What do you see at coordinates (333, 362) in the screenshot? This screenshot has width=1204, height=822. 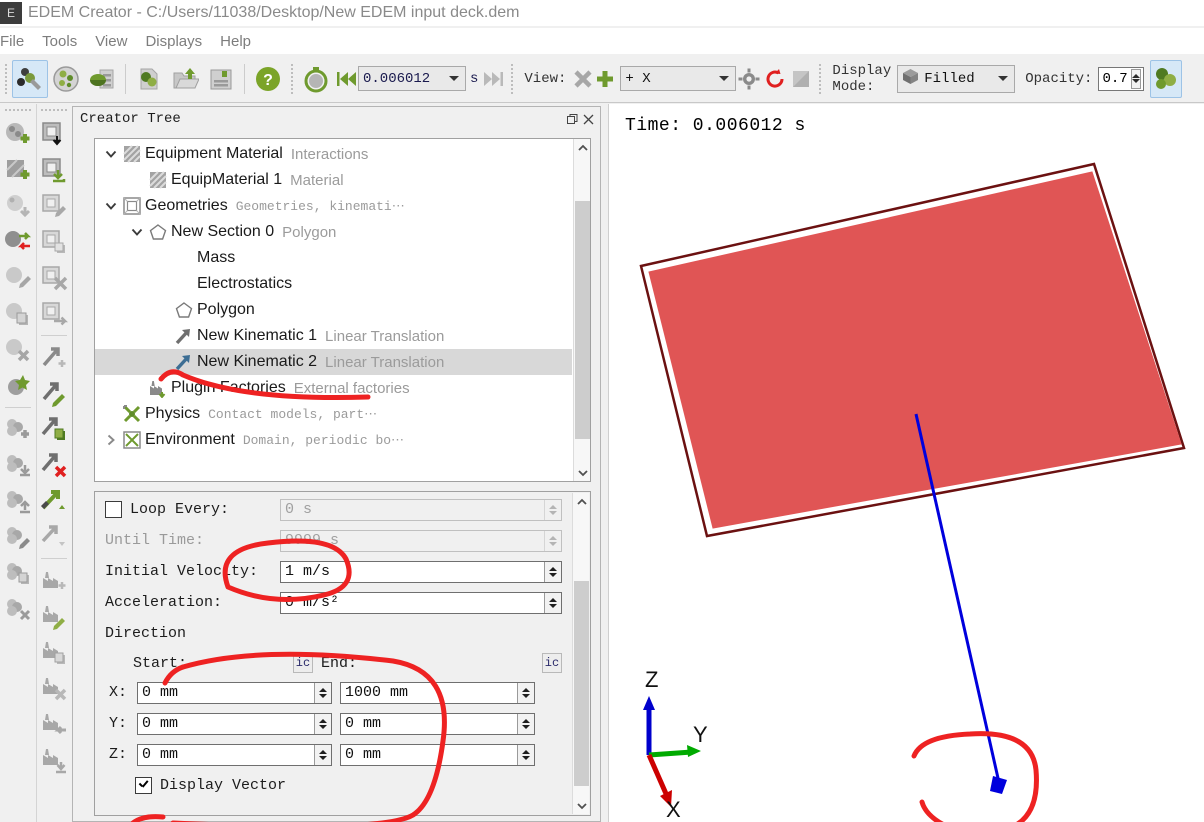 I see `tree-item-new-kinematic-2: New Kinematic 2 Linear Translation` at bounding box center [333, 362].